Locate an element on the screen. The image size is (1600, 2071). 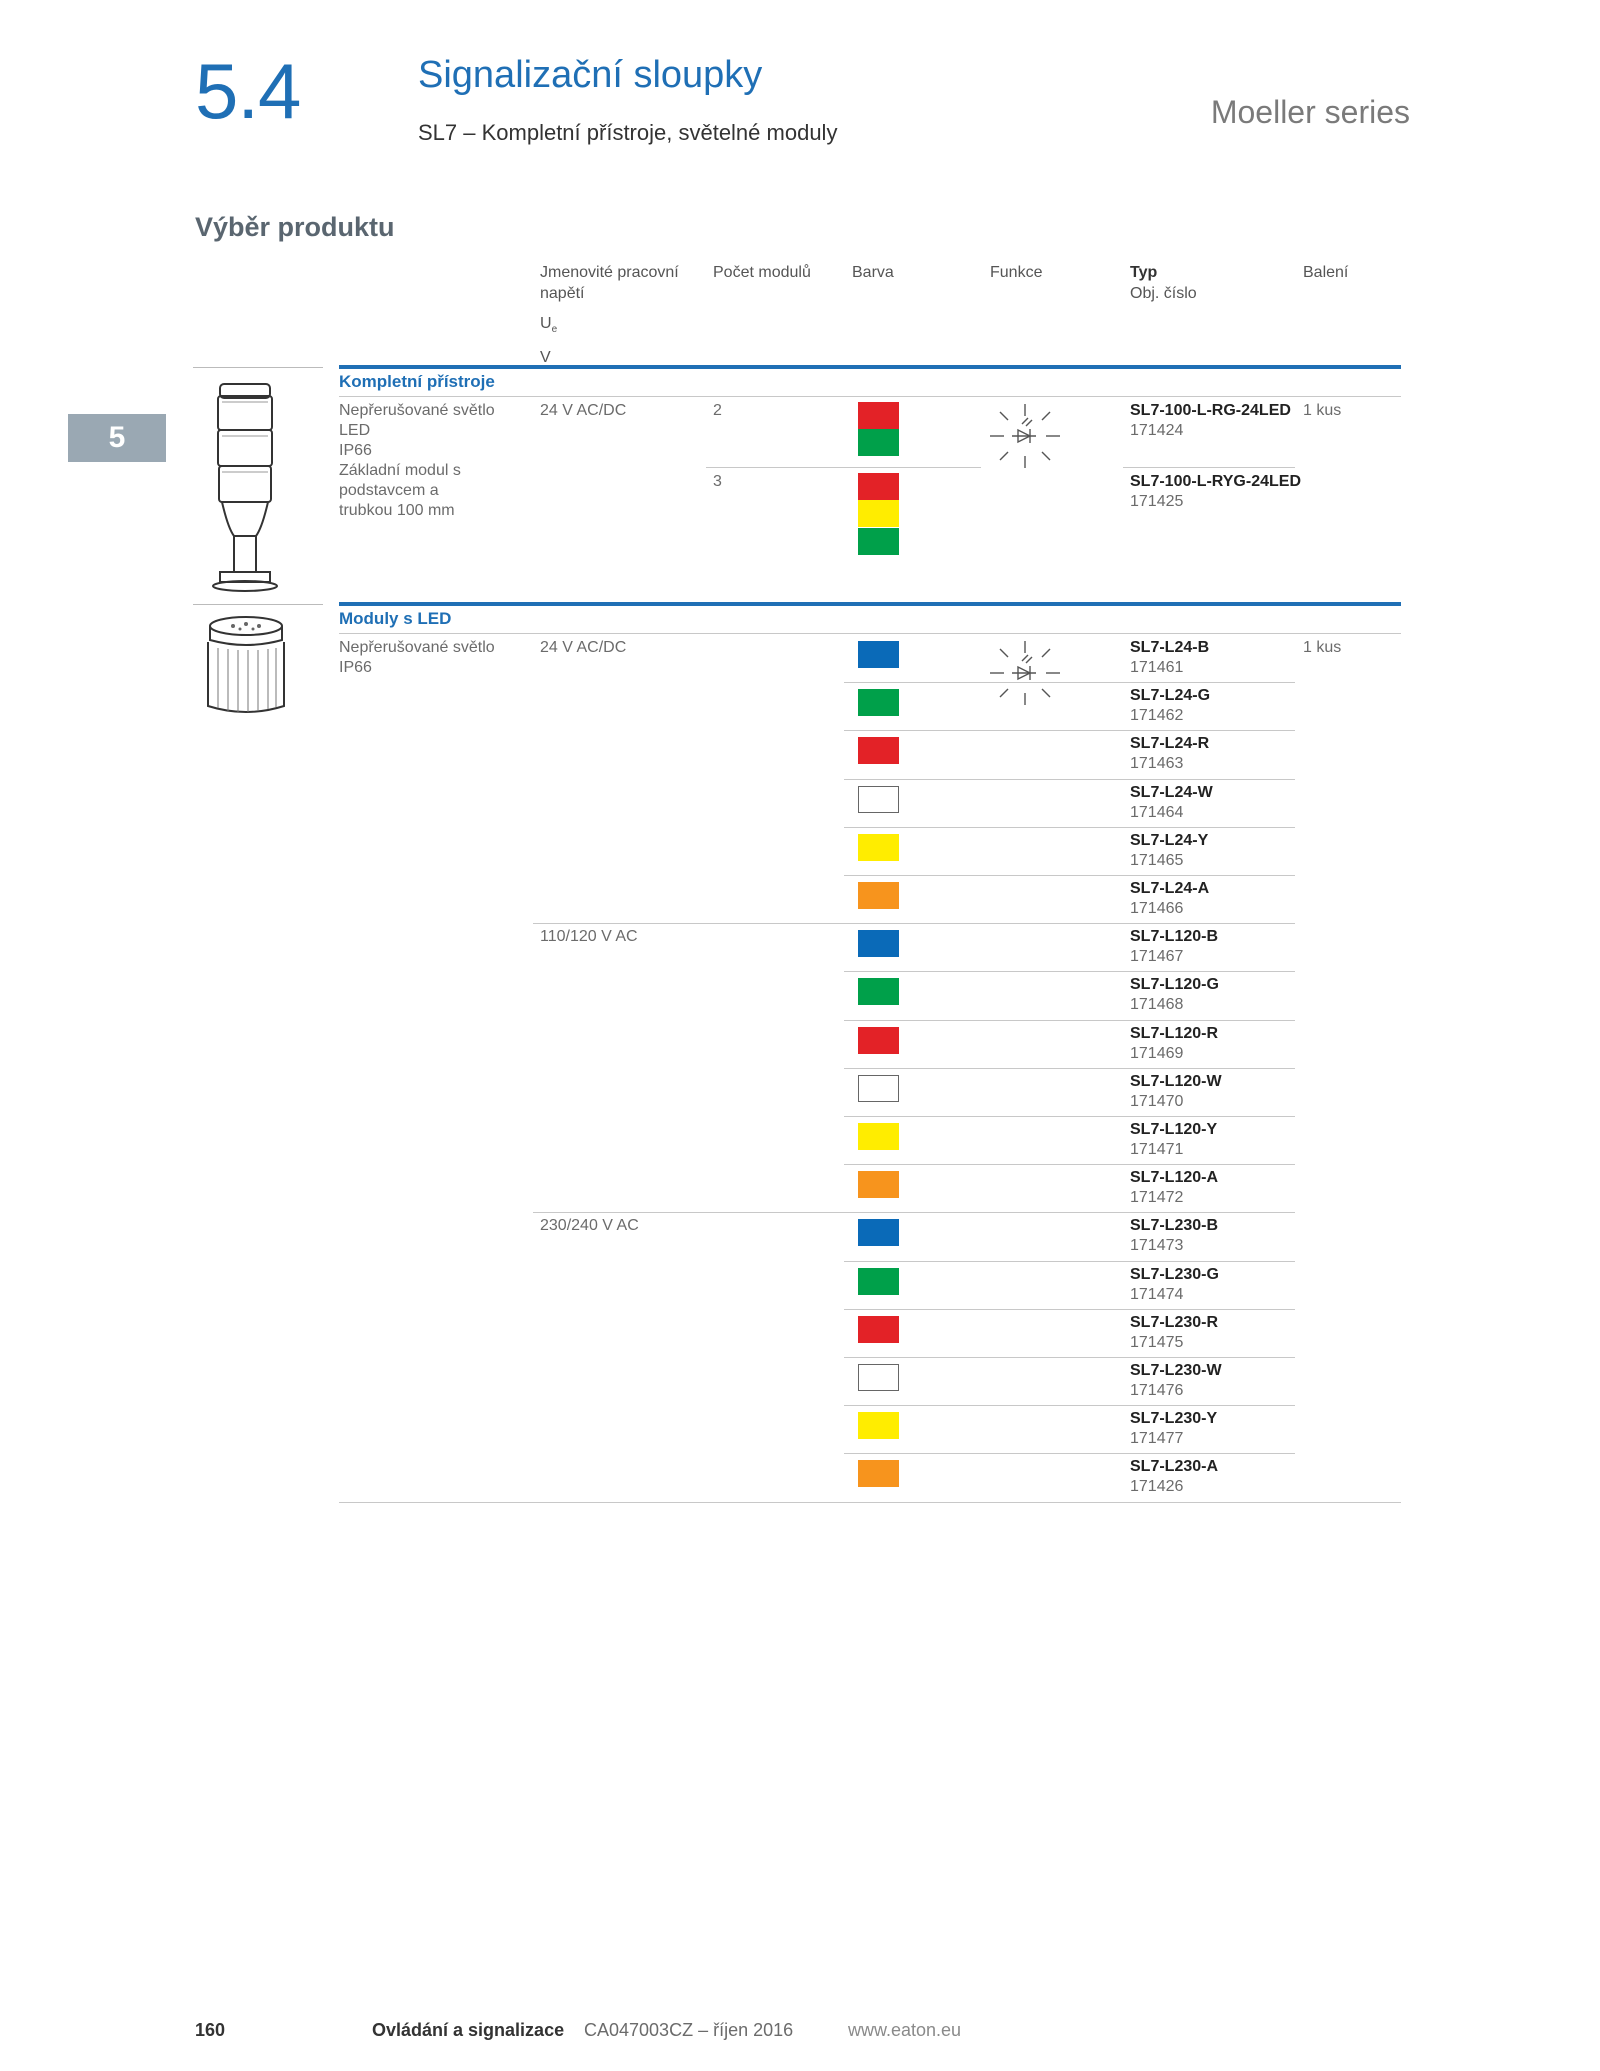
order-number: 171475 is located at coordinates (1157, 1342).